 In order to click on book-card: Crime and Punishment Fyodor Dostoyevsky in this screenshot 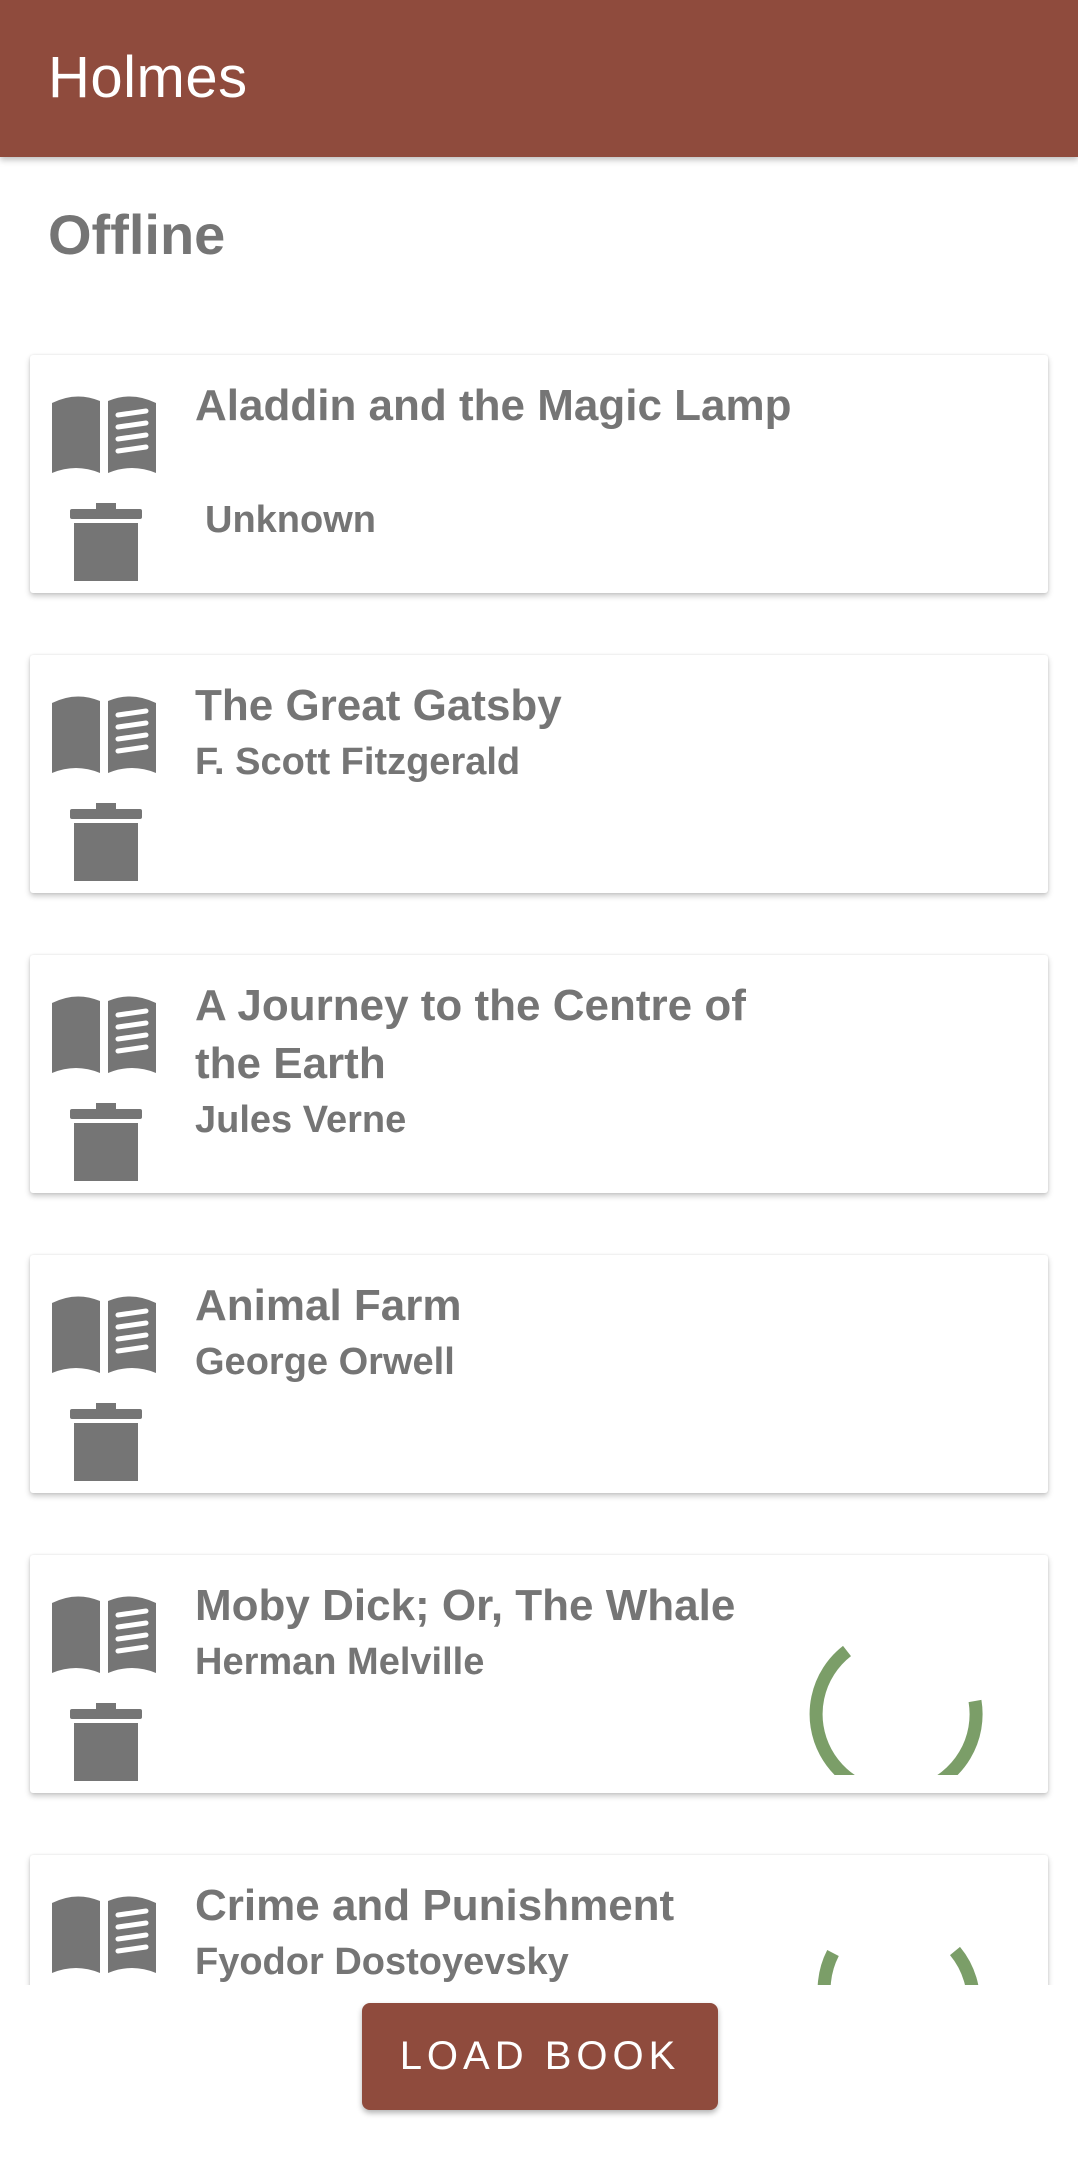, I will do `click(539, 1920)`.